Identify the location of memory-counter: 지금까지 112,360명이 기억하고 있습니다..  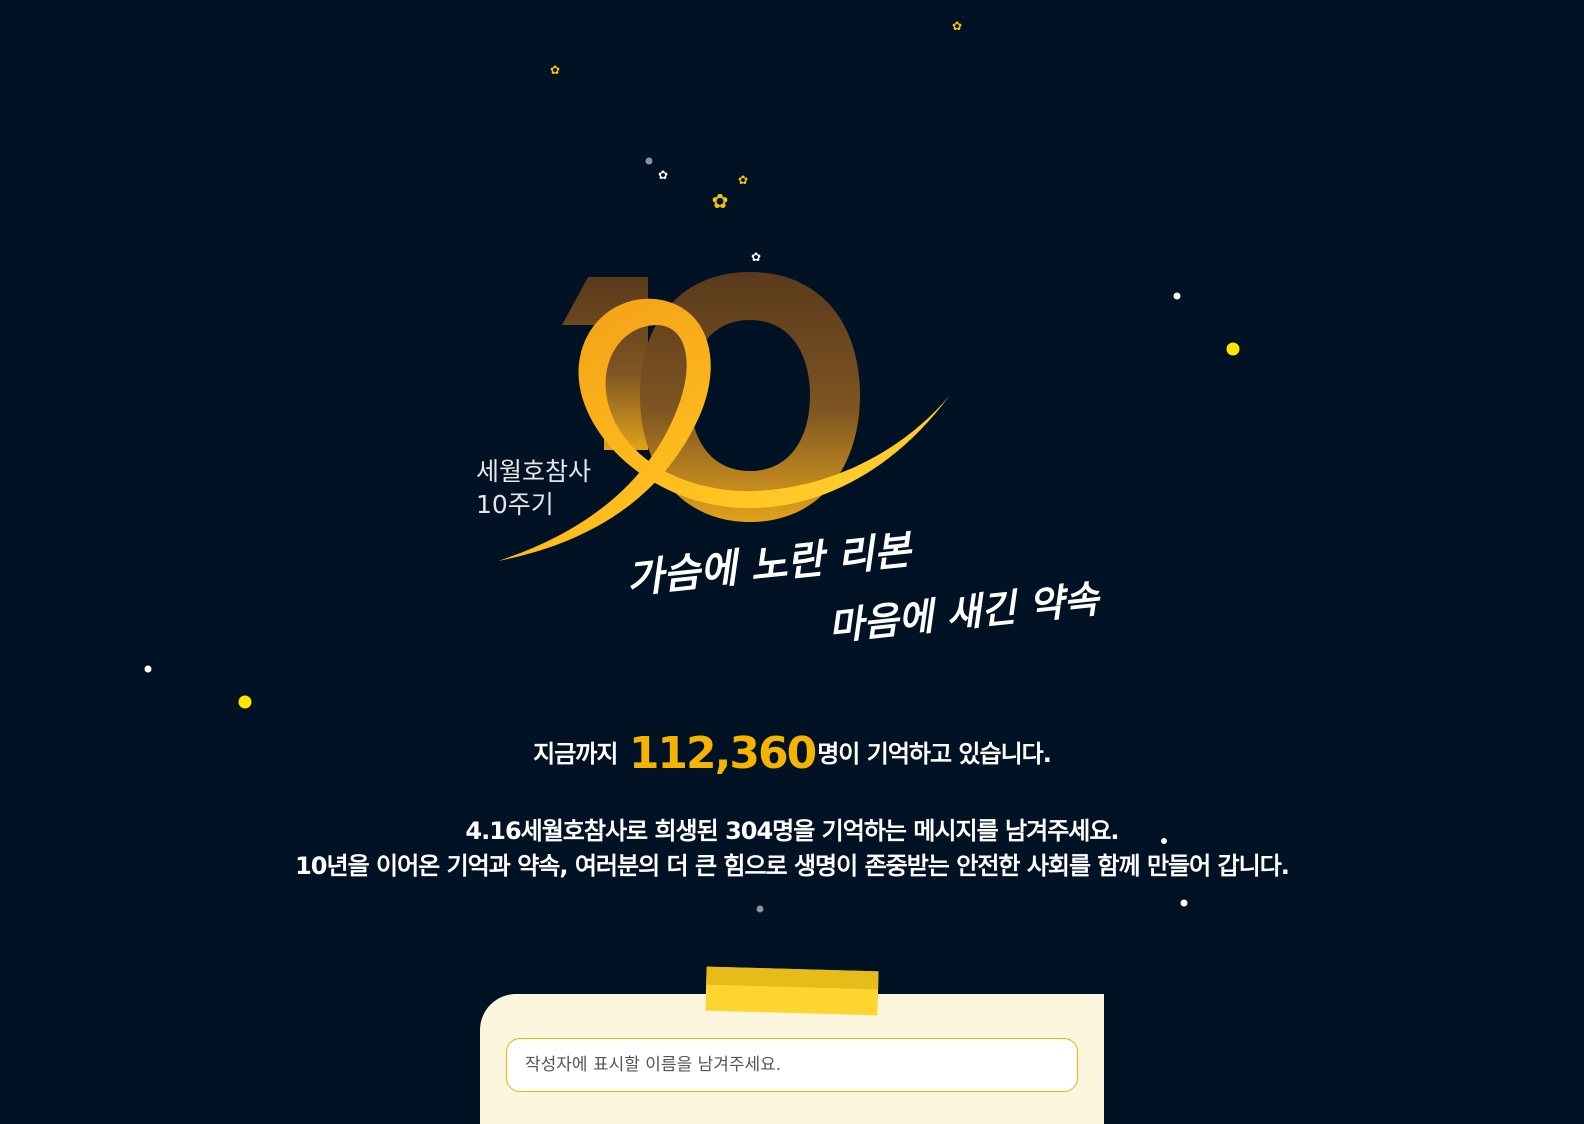
(792, 753).